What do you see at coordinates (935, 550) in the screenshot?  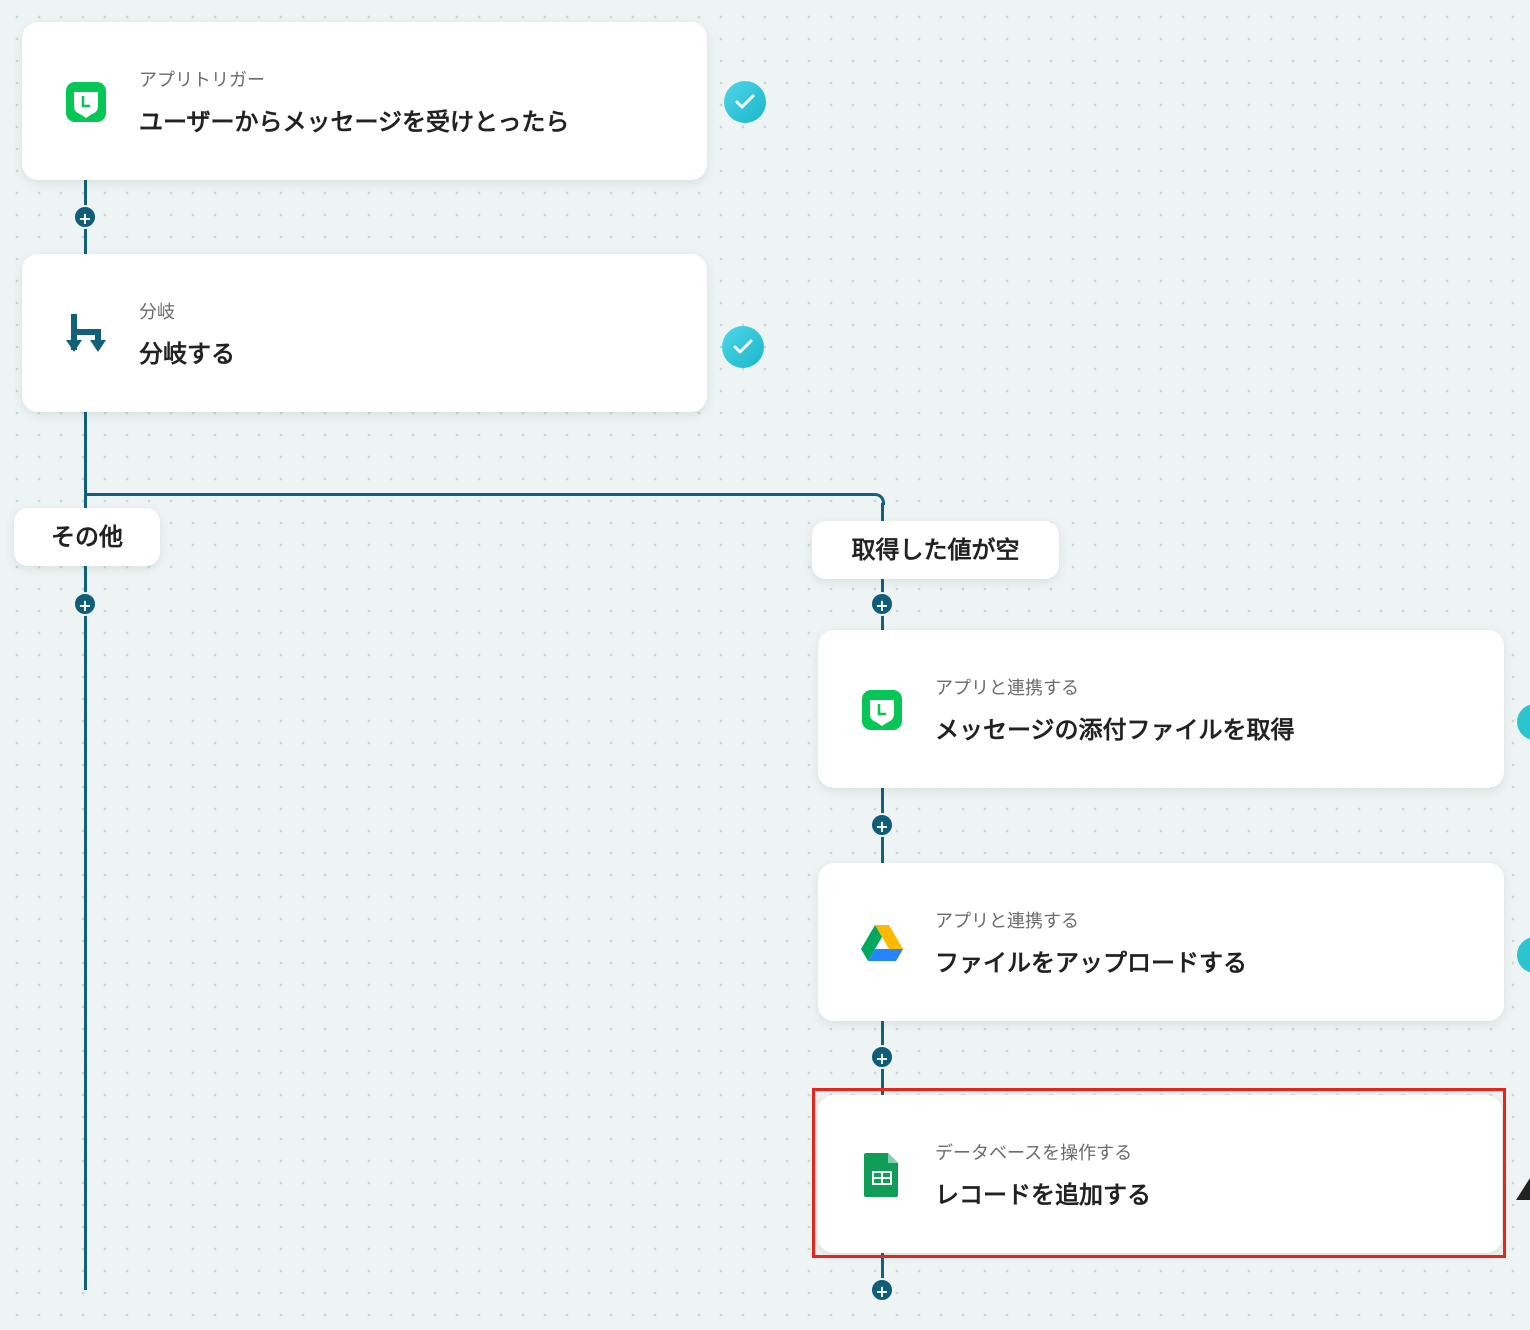 I see `branch-label-empty-value: 取得した値が空` at bounding box center [935, 550].